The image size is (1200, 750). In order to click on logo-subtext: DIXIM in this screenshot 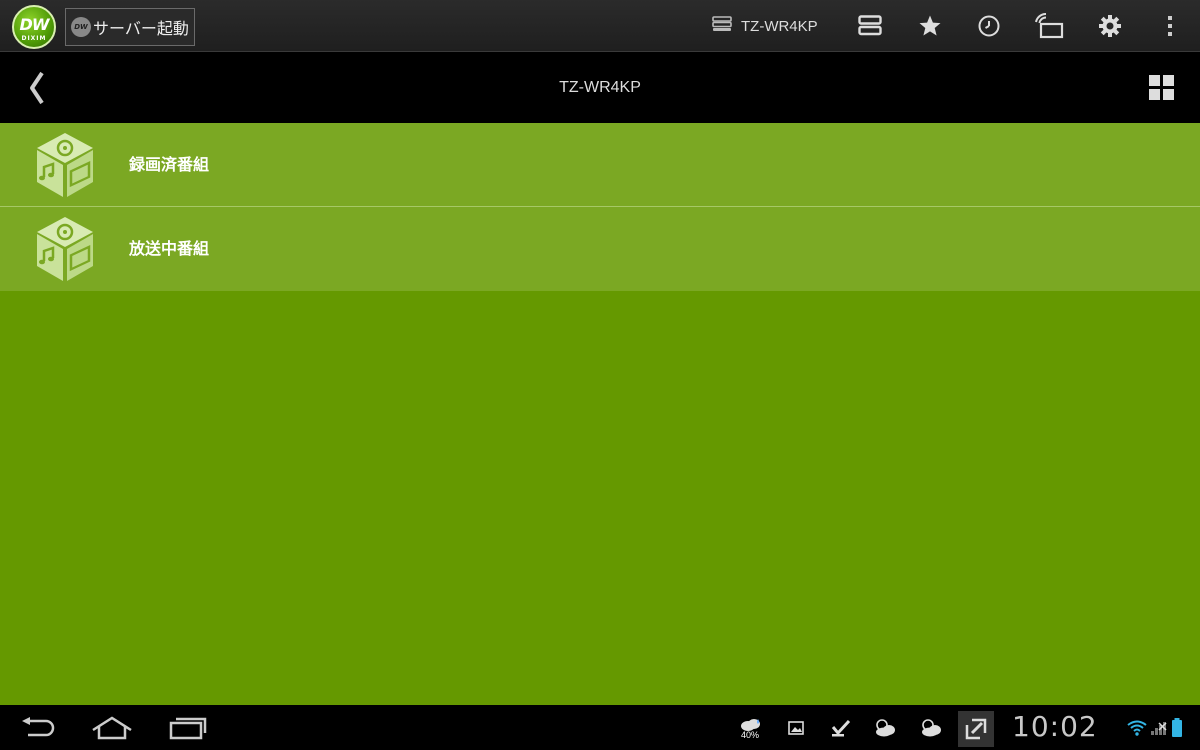, I will do `click(34, 38)`.